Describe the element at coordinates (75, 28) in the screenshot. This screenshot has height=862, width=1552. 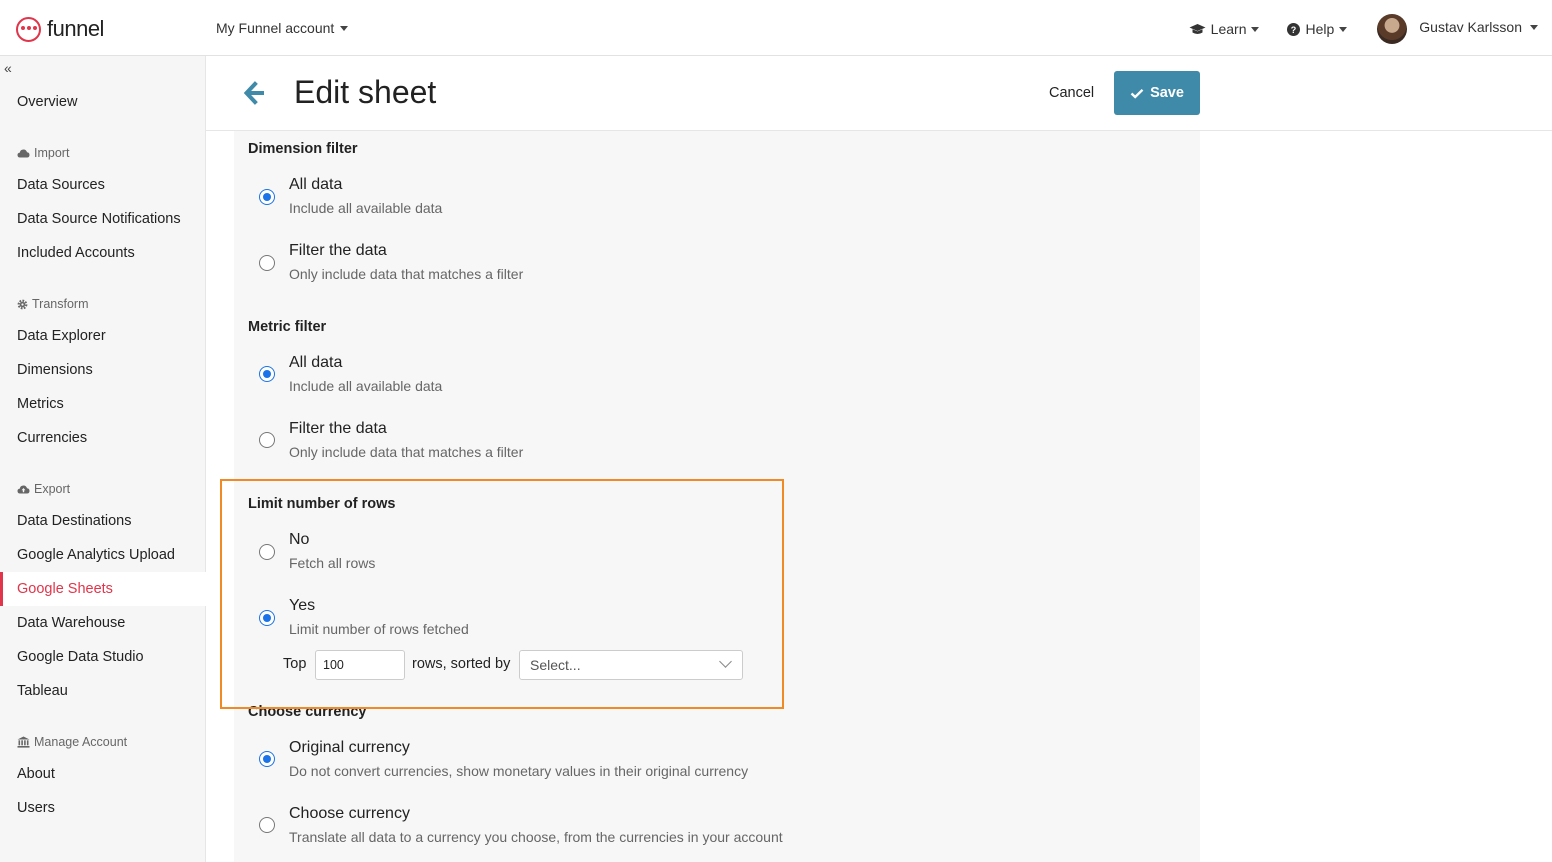
I see `logo-text: funnel` at that location.